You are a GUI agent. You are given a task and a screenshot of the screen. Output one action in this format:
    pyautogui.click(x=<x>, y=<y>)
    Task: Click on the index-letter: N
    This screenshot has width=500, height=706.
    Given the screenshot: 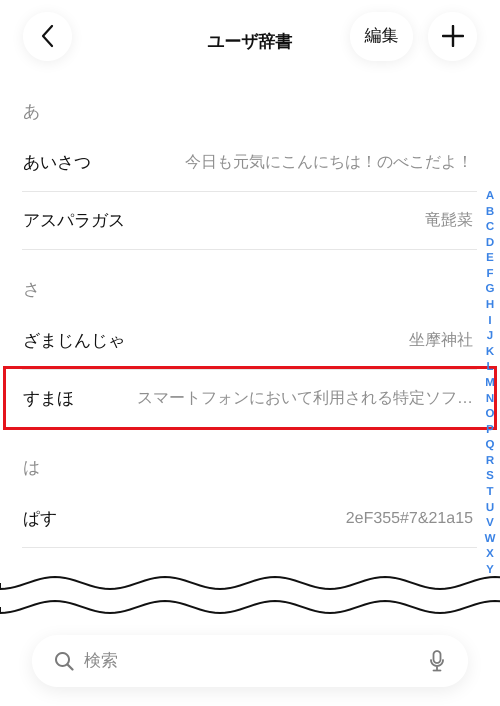 What is the action you would take?
    pyautogui.click(x=490, y=400)
    